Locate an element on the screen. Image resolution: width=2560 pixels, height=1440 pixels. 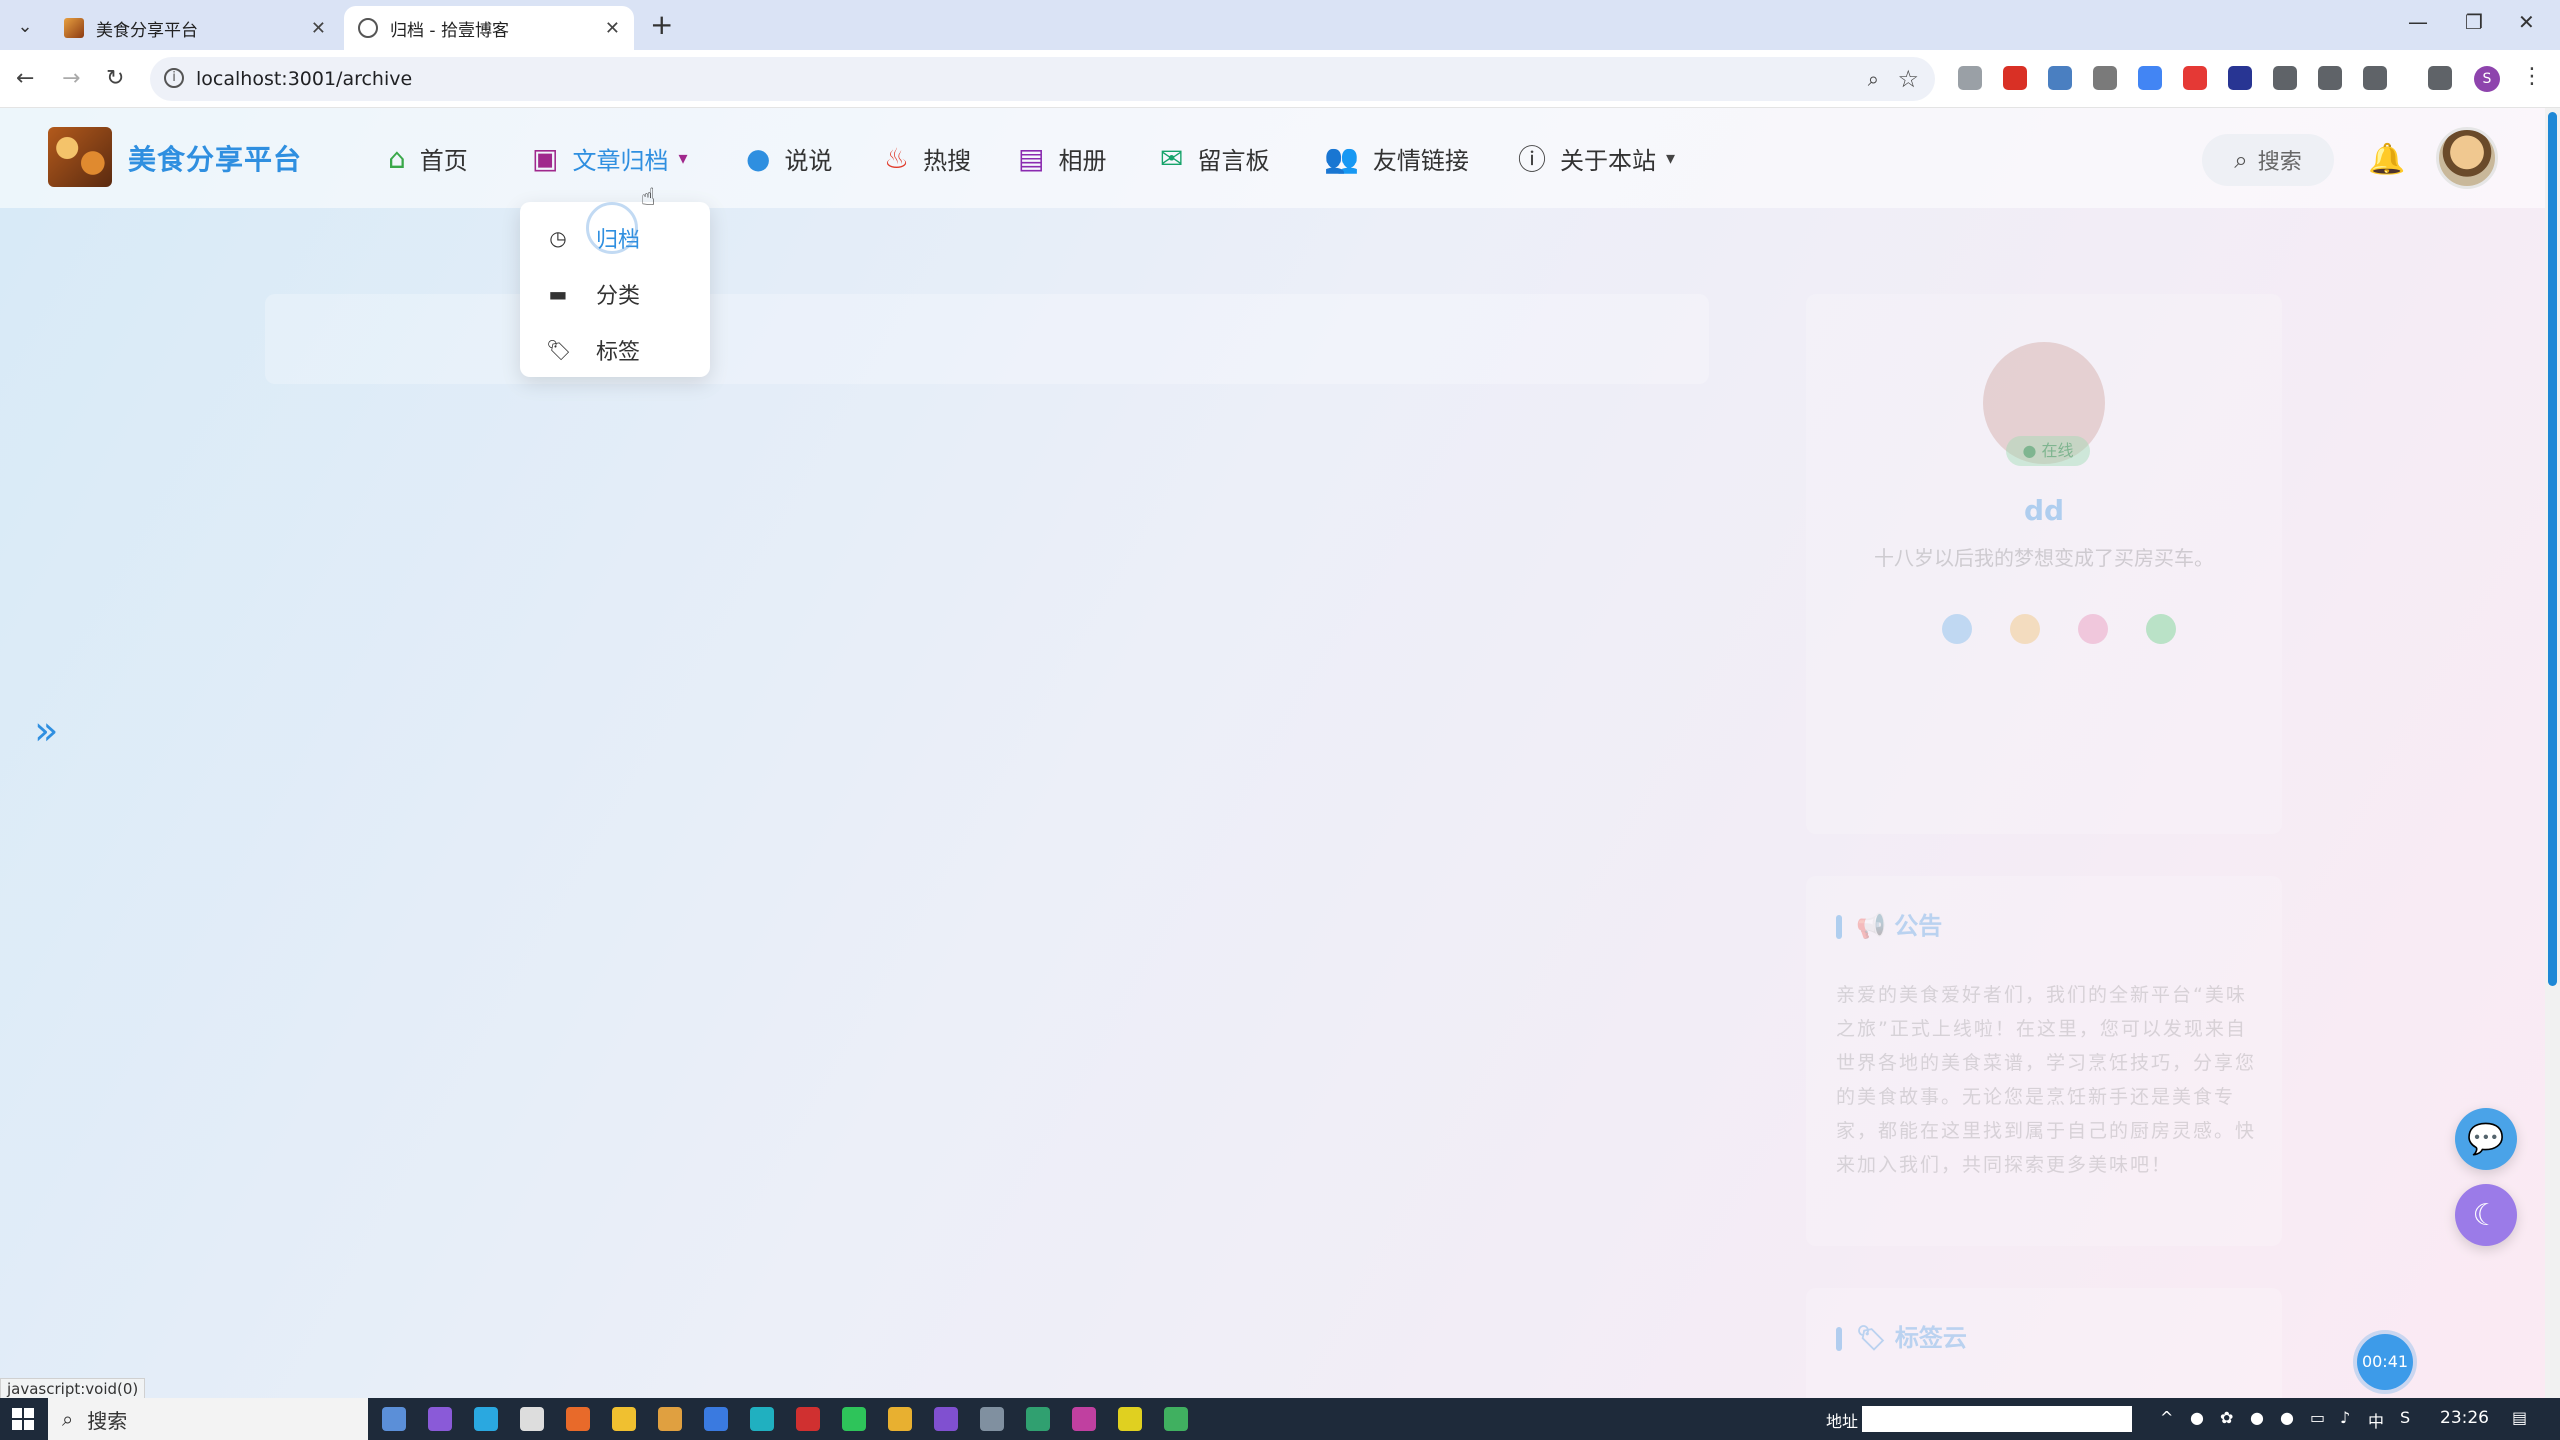
bookmark-star-icon: ☆ is located at coordinates (1908, 79).